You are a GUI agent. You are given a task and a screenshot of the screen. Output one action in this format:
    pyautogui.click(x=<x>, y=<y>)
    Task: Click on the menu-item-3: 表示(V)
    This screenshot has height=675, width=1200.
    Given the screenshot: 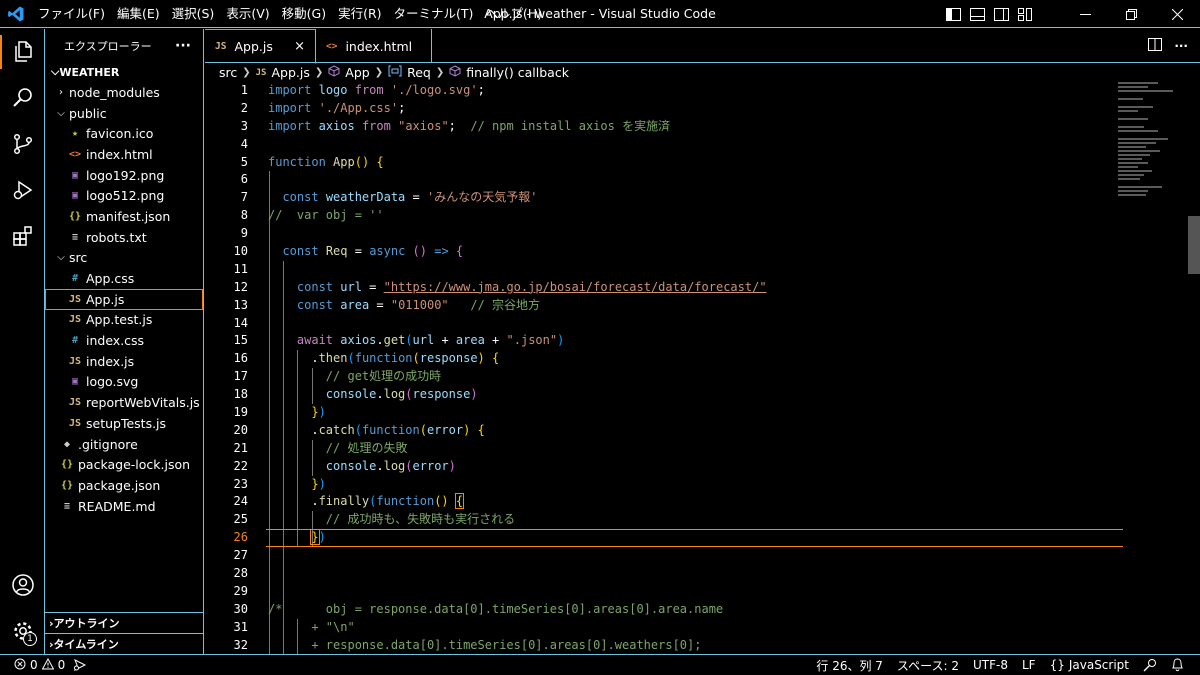 What is the action you would take?
    pyautogui.click(x=247, y=14)
    